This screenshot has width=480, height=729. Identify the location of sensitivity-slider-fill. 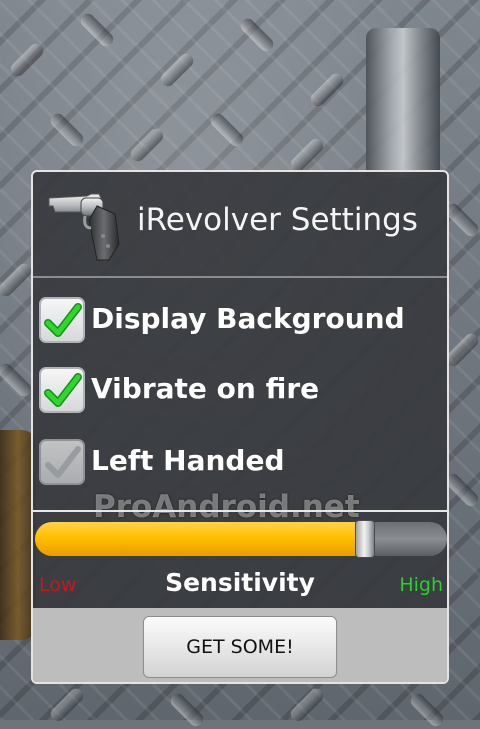
(200, 539).